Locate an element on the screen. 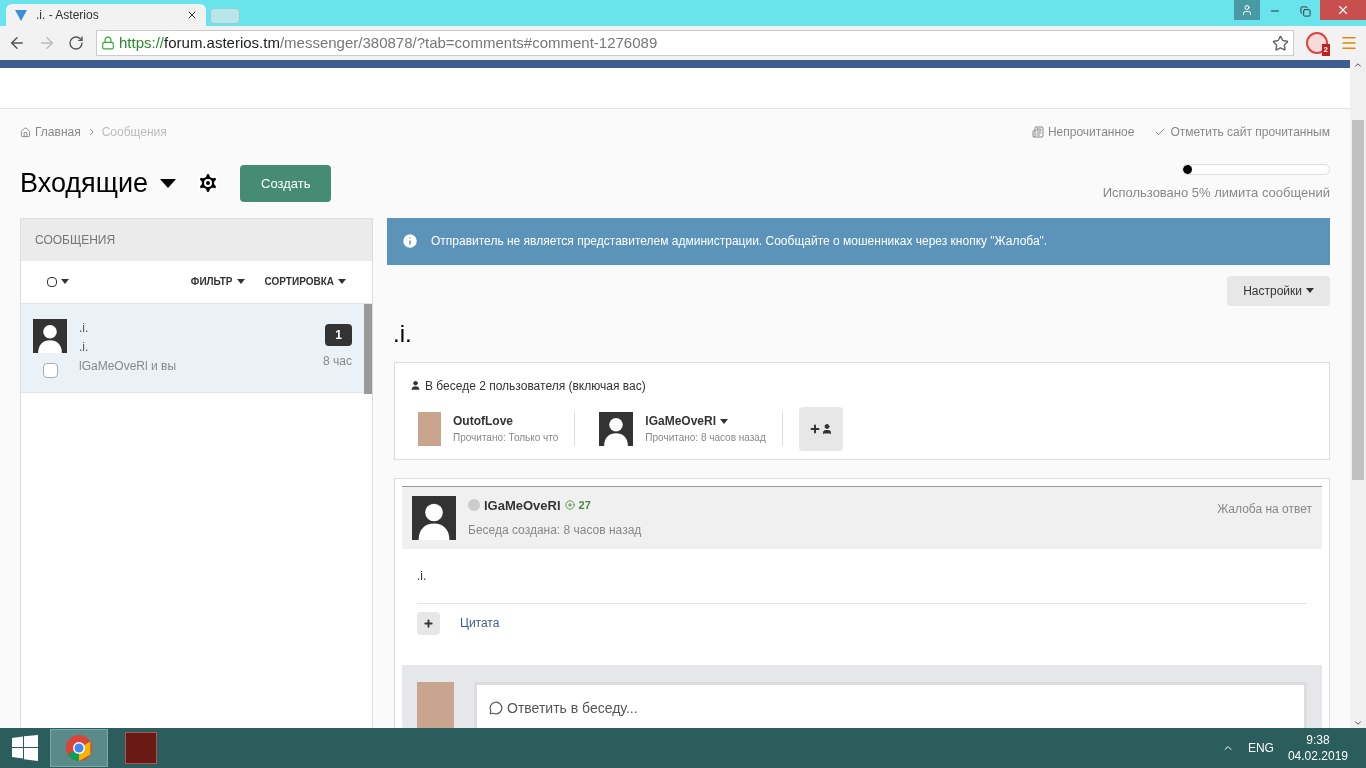  back-icon is located at coordinates (17, 43).